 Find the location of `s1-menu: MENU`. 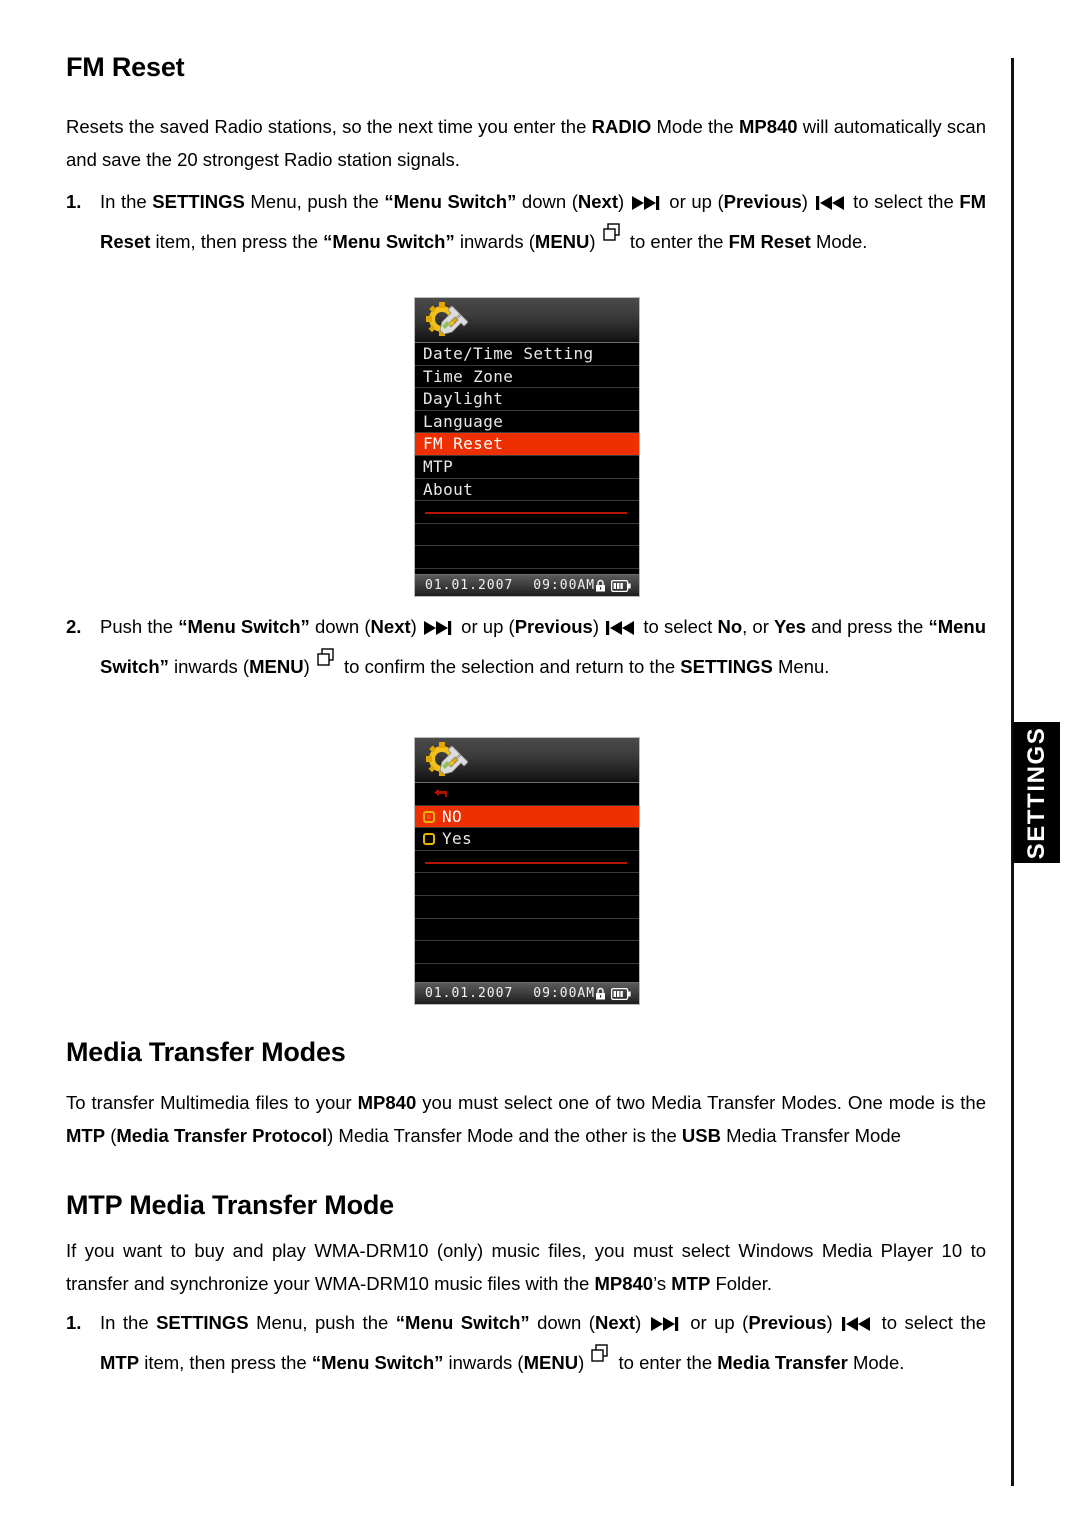

s1-menu: MENU is located at coordinates (562, 241).